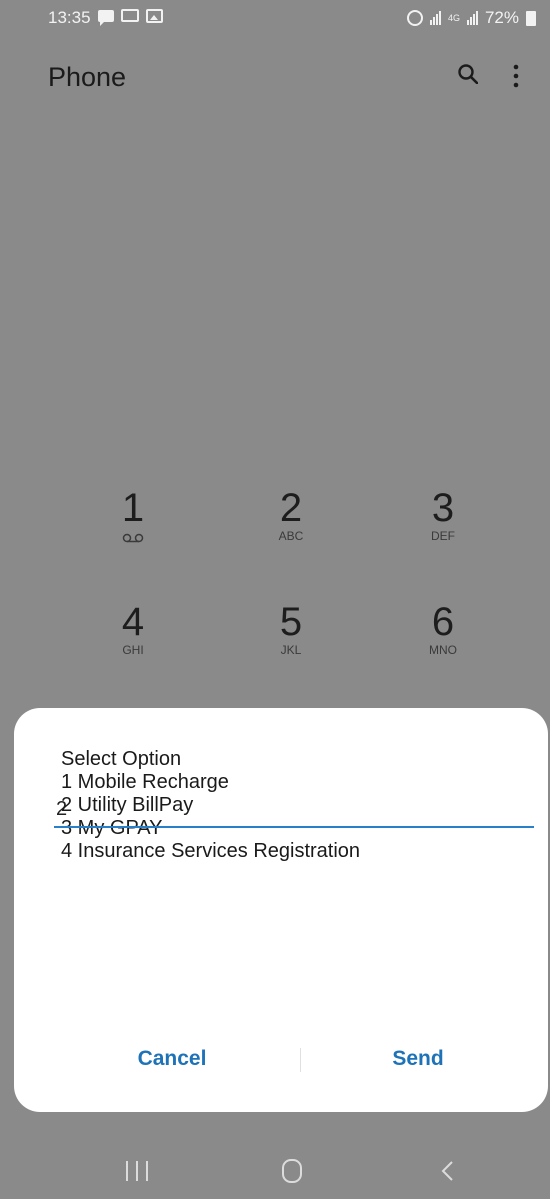 This screenshot has height=1199, width=550. Describe the element at coordinates (516, 76) in the screenshot. I see `more-options-icon` at that location.